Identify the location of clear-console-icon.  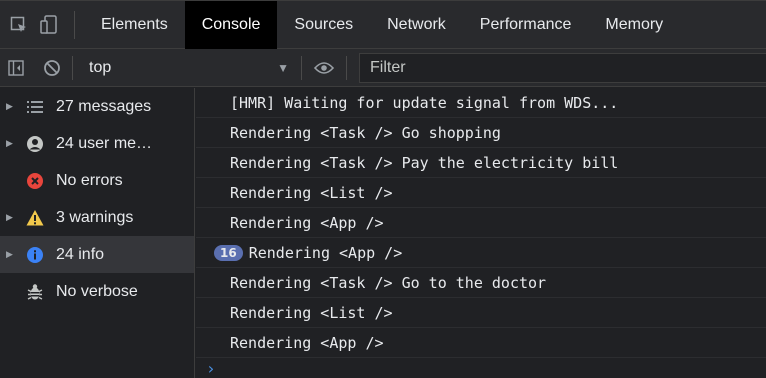
(52, 68).